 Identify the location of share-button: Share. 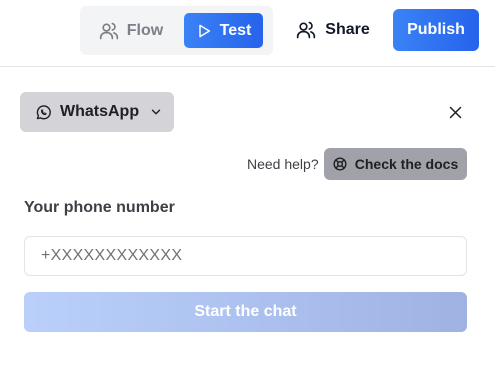
(333, 30).